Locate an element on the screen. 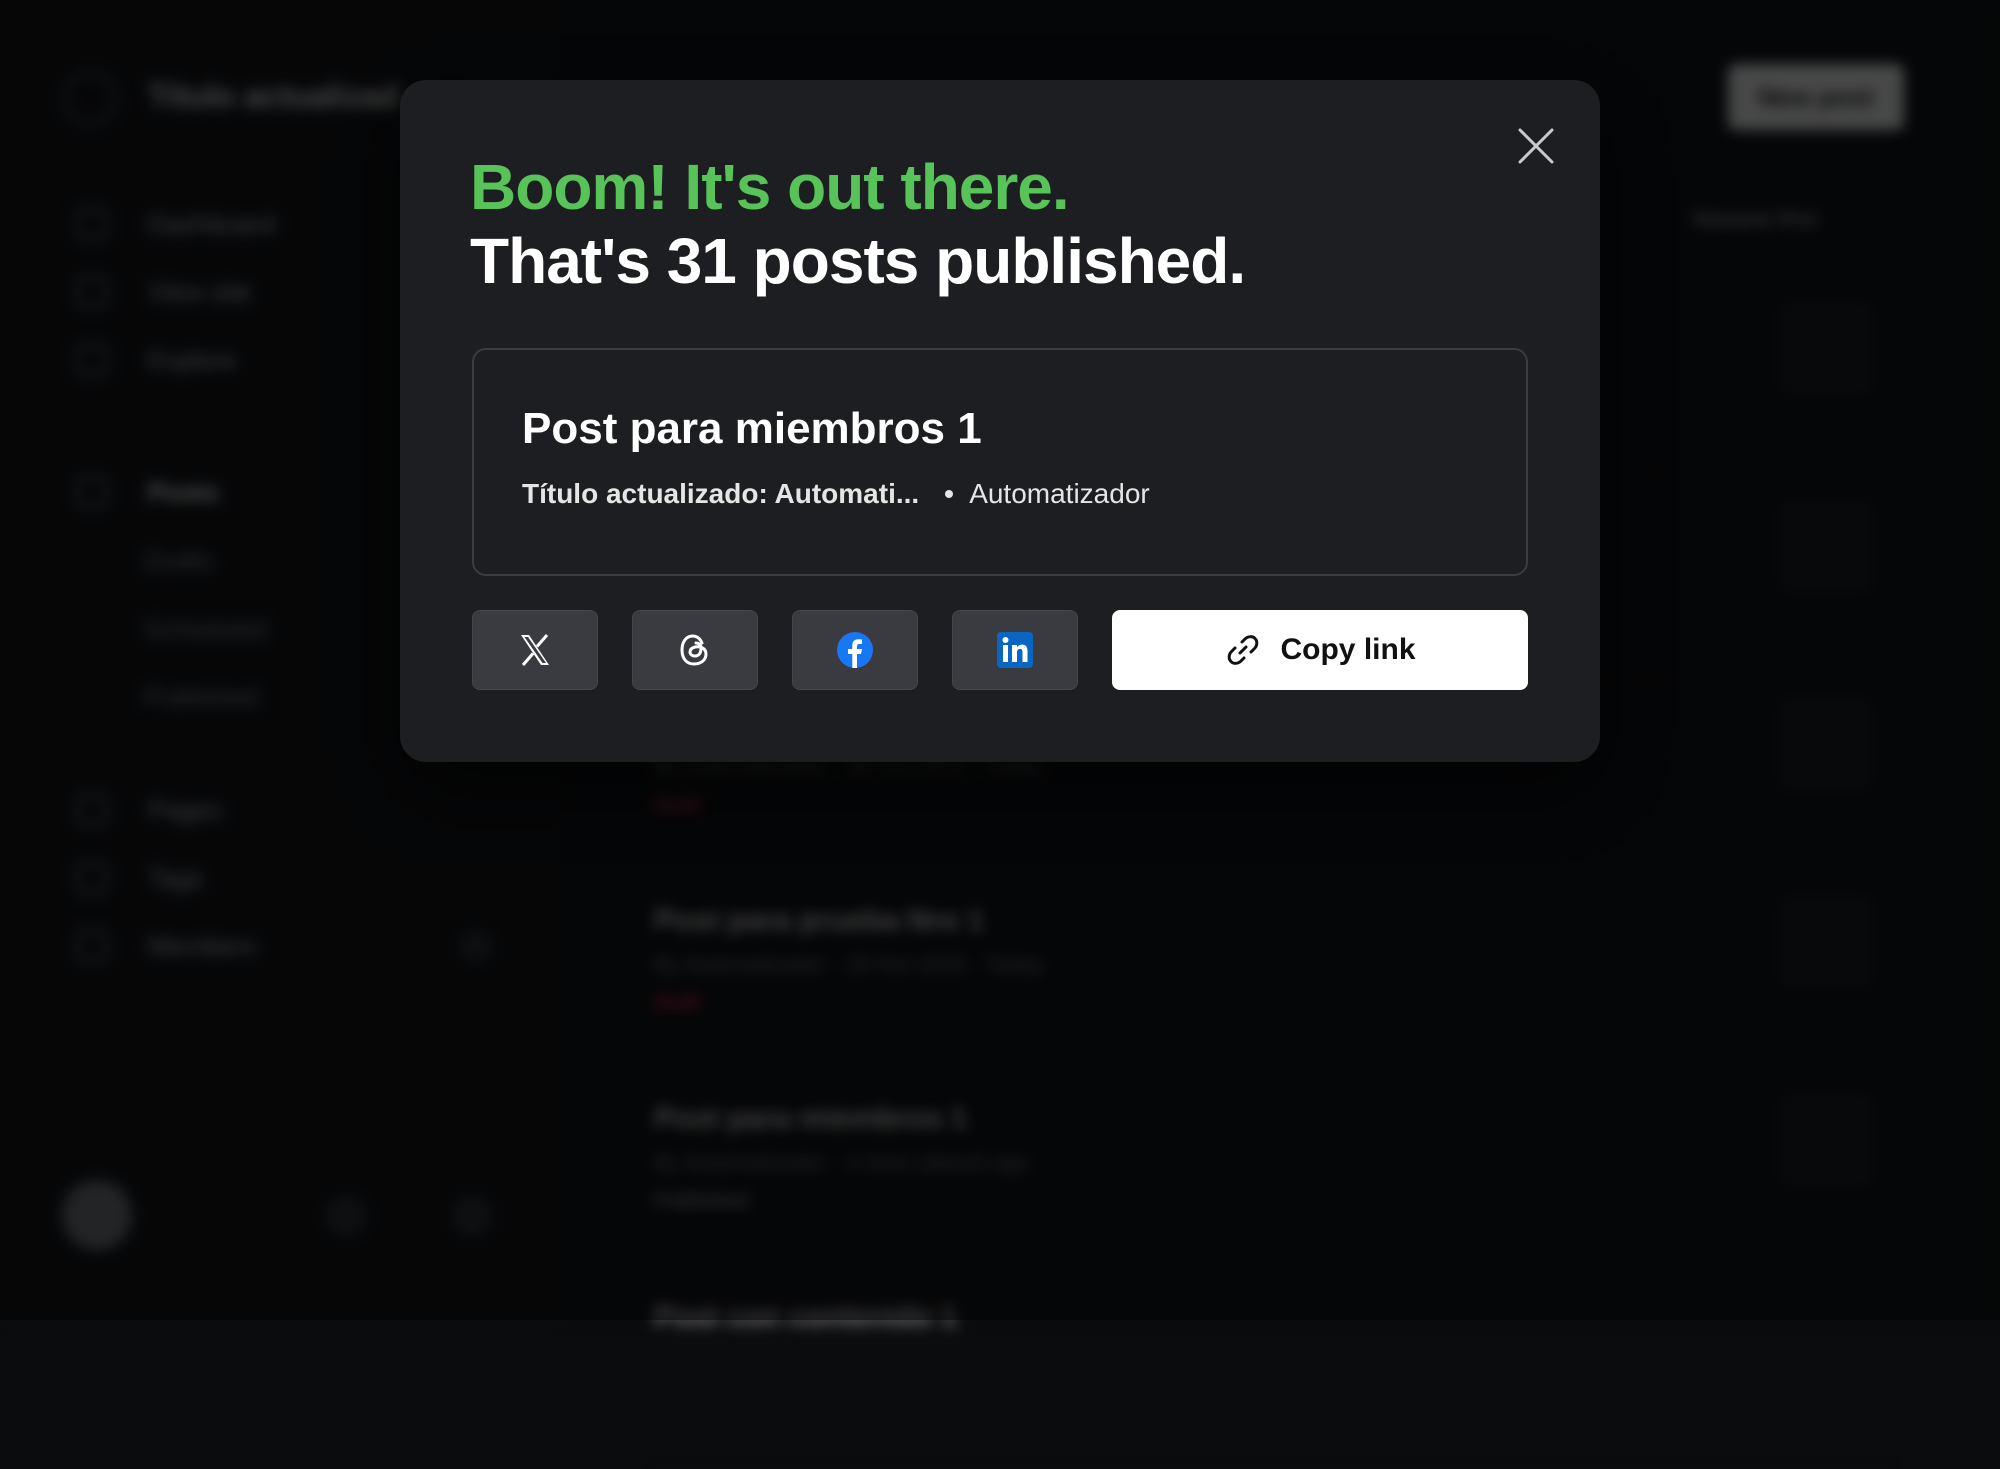  share-buttons: Copy link is located at coordinates (1001, 650).